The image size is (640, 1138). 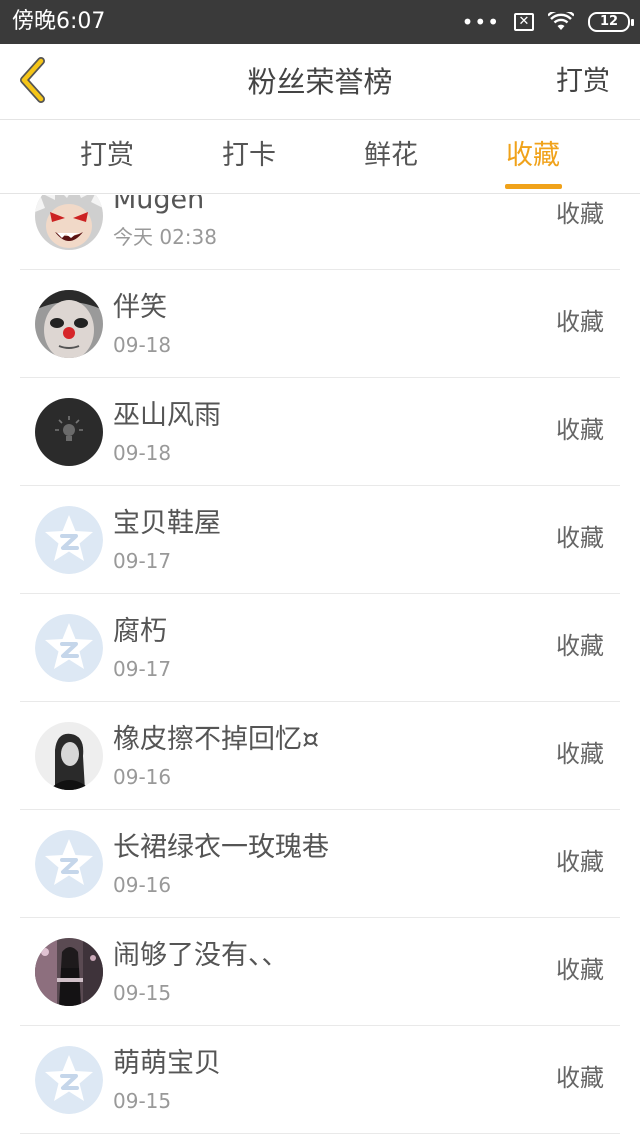 What do you see at coordinates (167, 1063) in the screenshot?
I see `fan-name: 萌萌宝贝` at bounding box center [167, 1063].